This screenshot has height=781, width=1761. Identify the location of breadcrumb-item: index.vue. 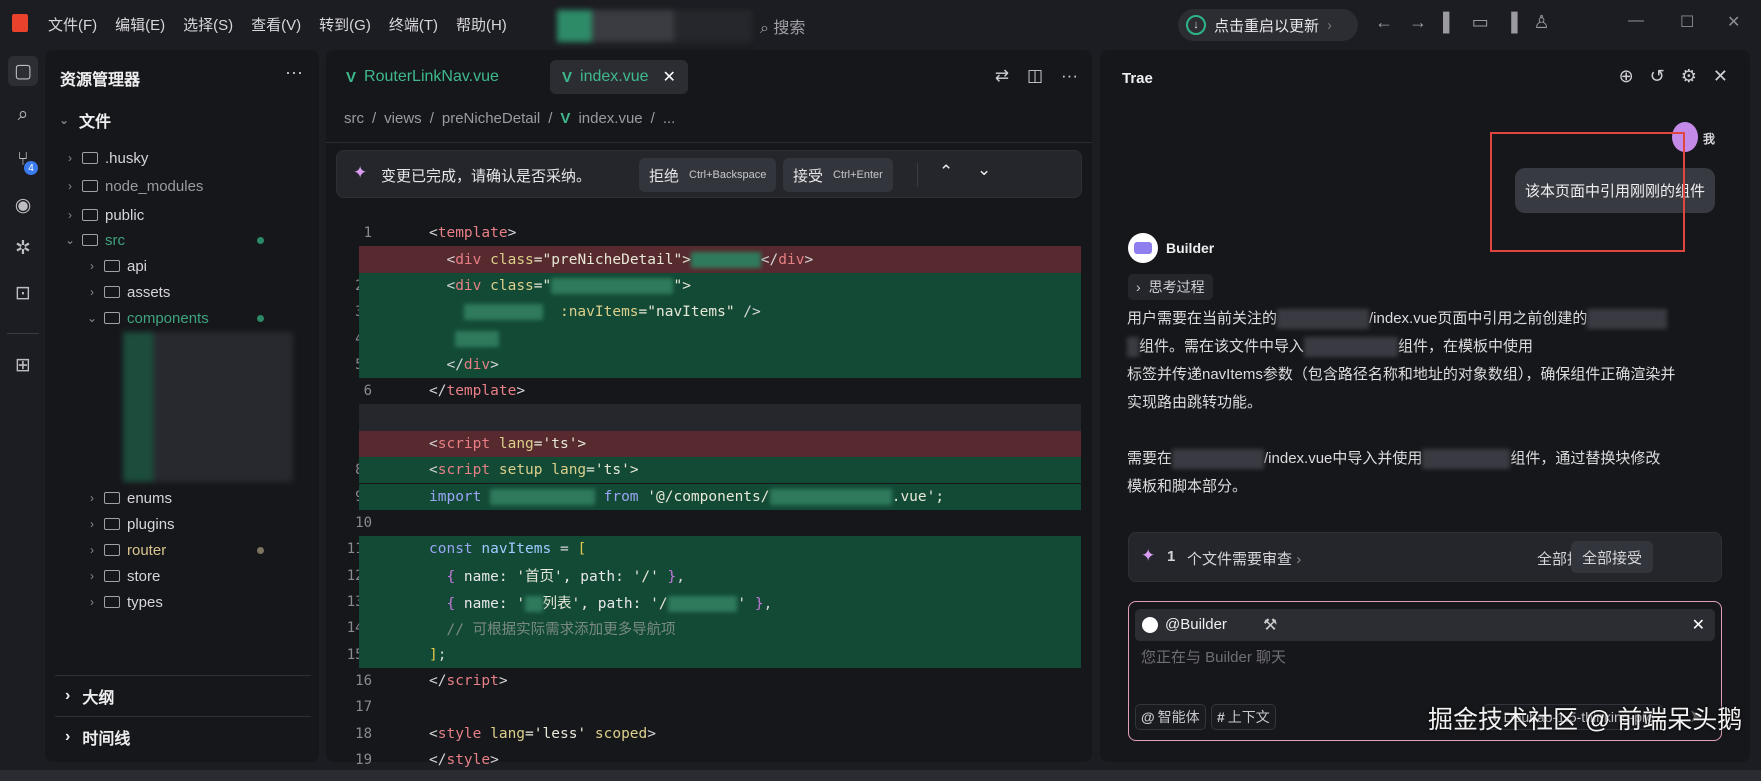
(610, 118).